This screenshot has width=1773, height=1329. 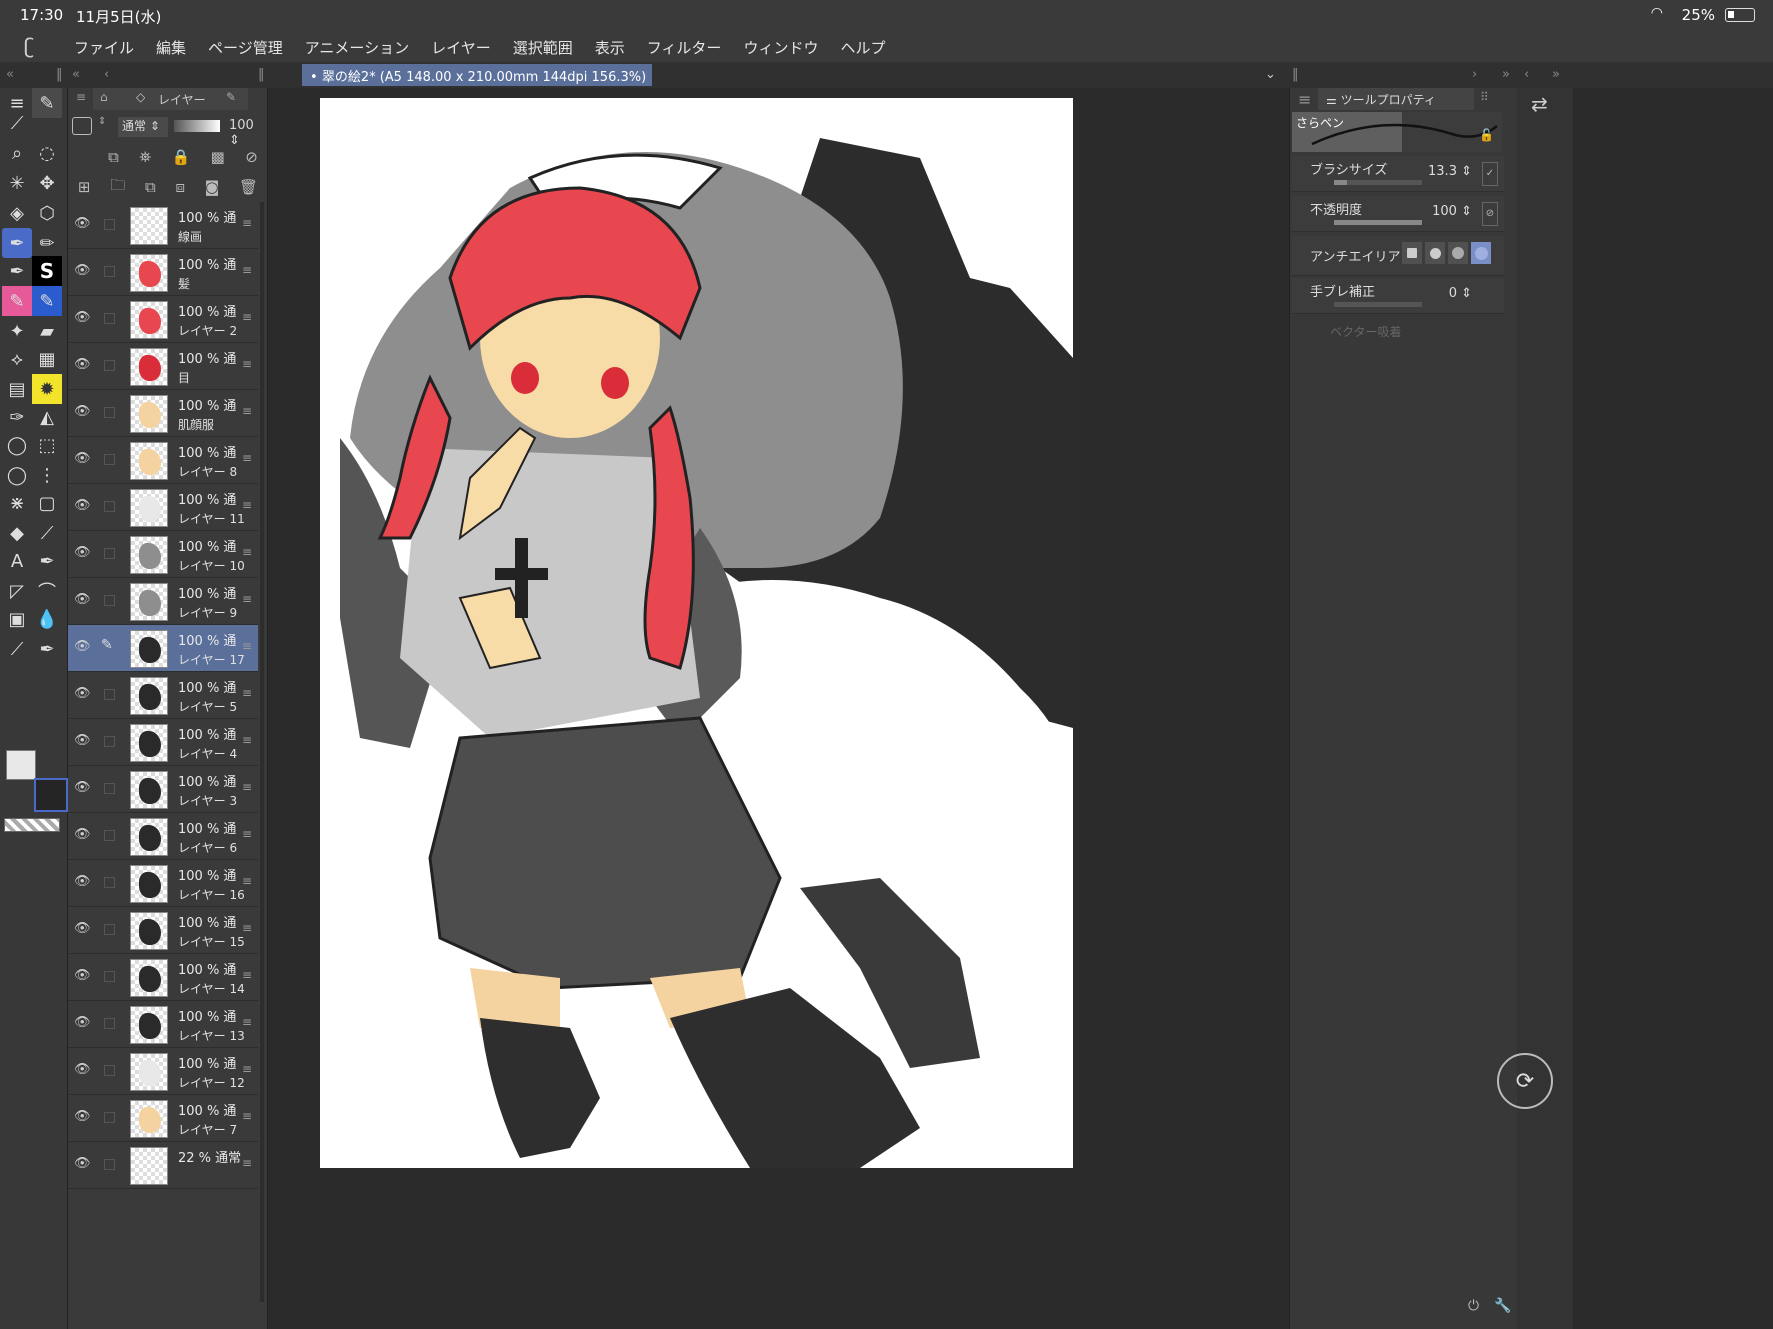 What do you see at coordinates (17, 153) in the screenshot?
I see `zoom-icon: ⌕` at bounding box center [17, 153].